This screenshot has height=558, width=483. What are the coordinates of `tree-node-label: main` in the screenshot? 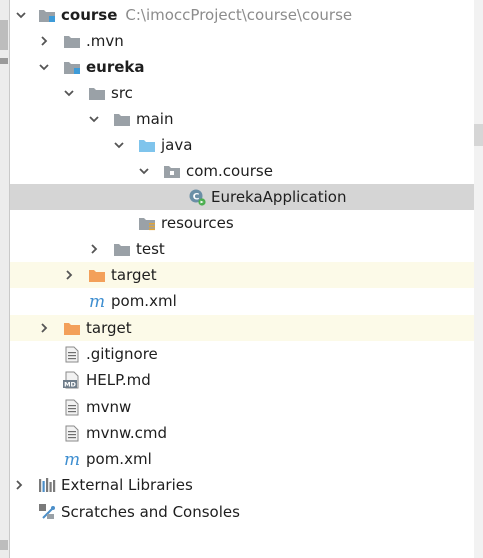 It's located at (155, 119).